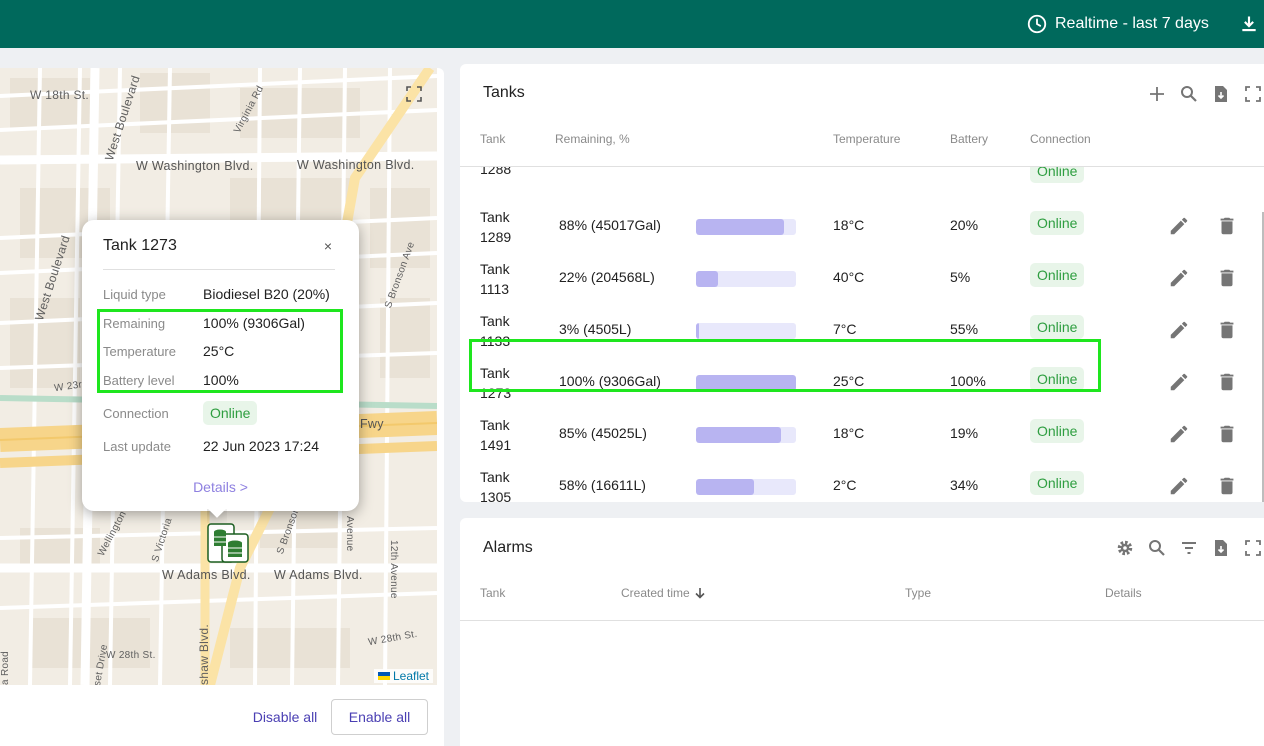  I want to click on table-row: 1288 Online, so click(862, 184).